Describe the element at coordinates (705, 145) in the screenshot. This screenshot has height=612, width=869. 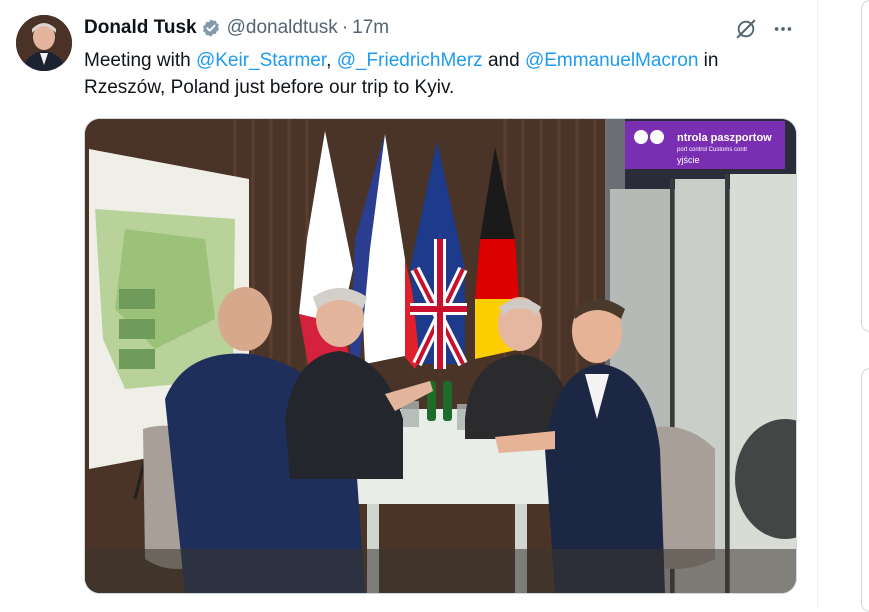
I see `sign-board` at that location.